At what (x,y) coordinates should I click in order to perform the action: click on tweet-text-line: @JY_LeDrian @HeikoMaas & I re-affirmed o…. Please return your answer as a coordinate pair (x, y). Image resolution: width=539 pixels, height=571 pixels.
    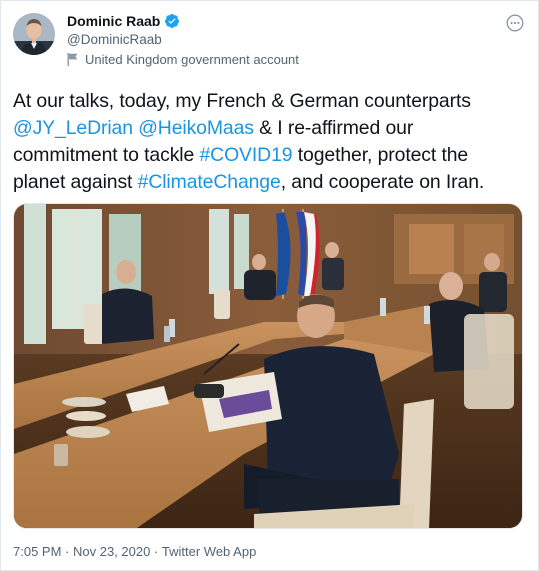
    Looking at the image, I should click on (271, 128).